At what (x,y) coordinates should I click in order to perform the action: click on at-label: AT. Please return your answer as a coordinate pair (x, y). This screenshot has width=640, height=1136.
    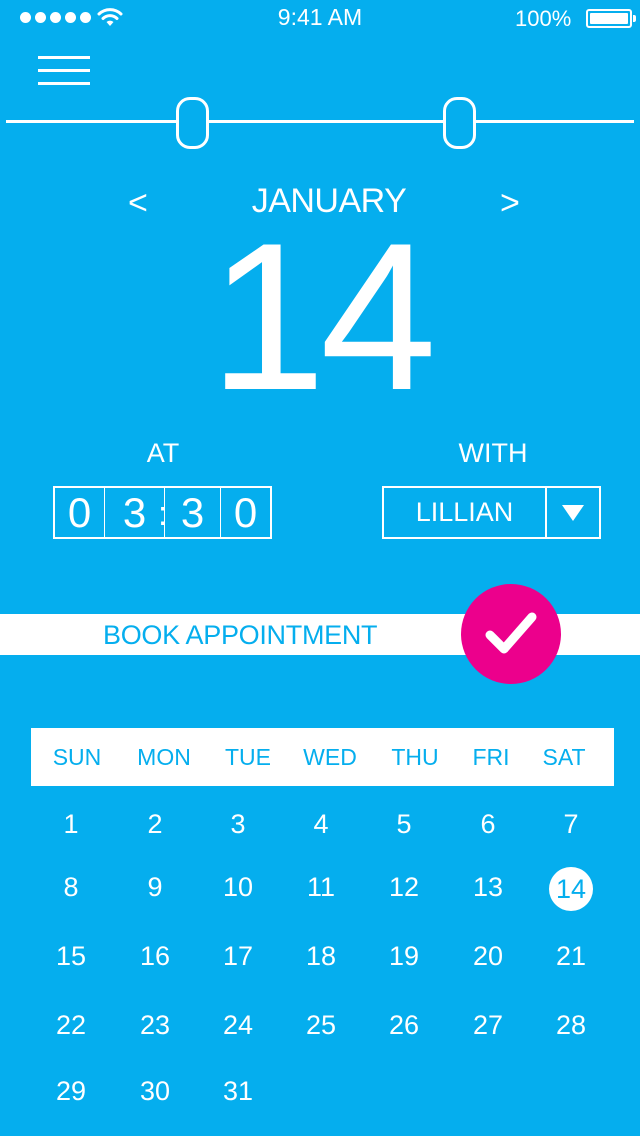
    Looking at the image, I should click on (163, 453).